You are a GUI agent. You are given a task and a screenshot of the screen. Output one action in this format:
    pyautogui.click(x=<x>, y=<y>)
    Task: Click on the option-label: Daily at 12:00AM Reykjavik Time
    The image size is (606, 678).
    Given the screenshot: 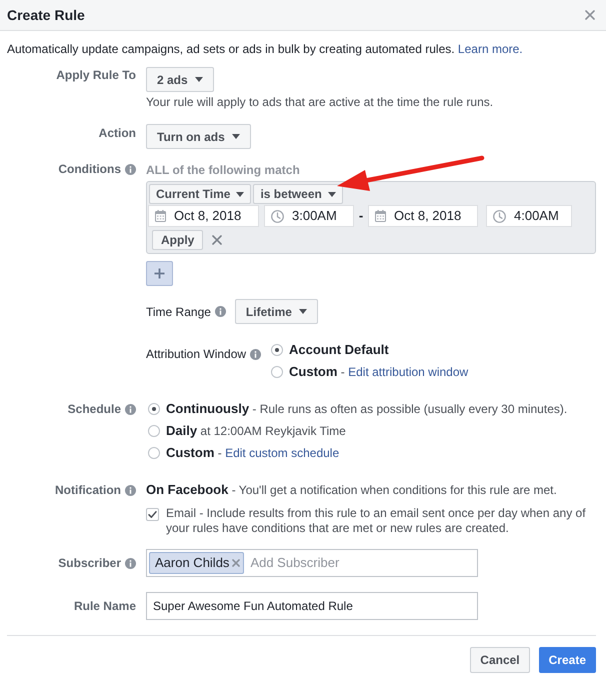 What is the action you would take?
    pyautogui.click(x=256, y=431)
    